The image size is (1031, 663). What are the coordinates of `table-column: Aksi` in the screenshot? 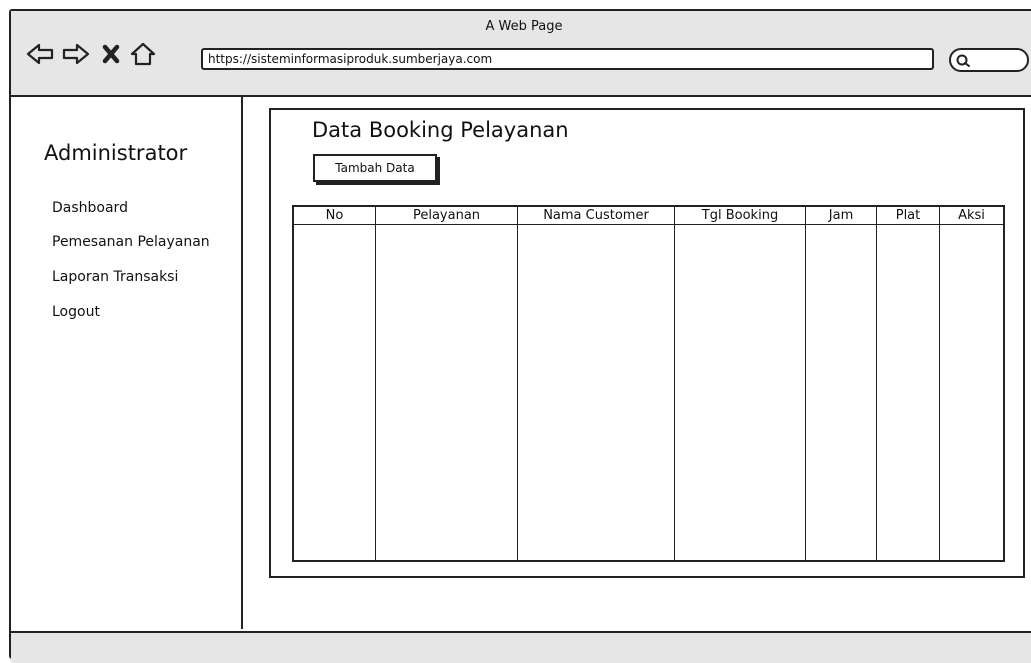 It's located at (971, 383).